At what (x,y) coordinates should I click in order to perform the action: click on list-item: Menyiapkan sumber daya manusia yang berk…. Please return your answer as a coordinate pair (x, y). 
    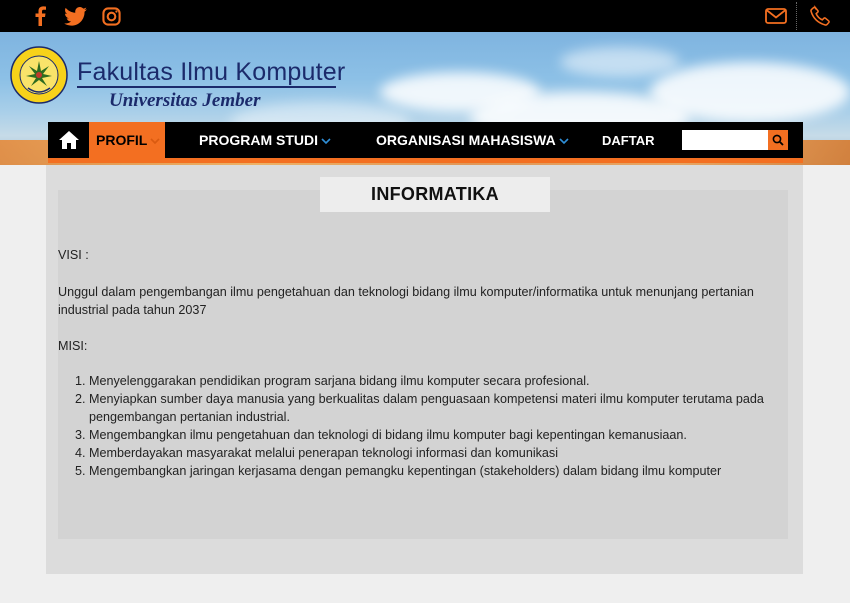
    Looking at the image, I should click on (441, 408).